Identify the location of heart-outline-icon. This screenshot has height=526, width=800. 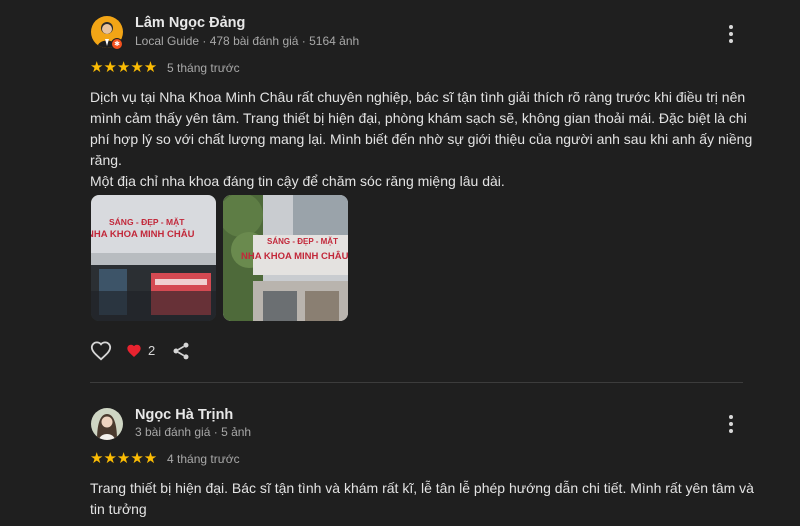
(101, 351).